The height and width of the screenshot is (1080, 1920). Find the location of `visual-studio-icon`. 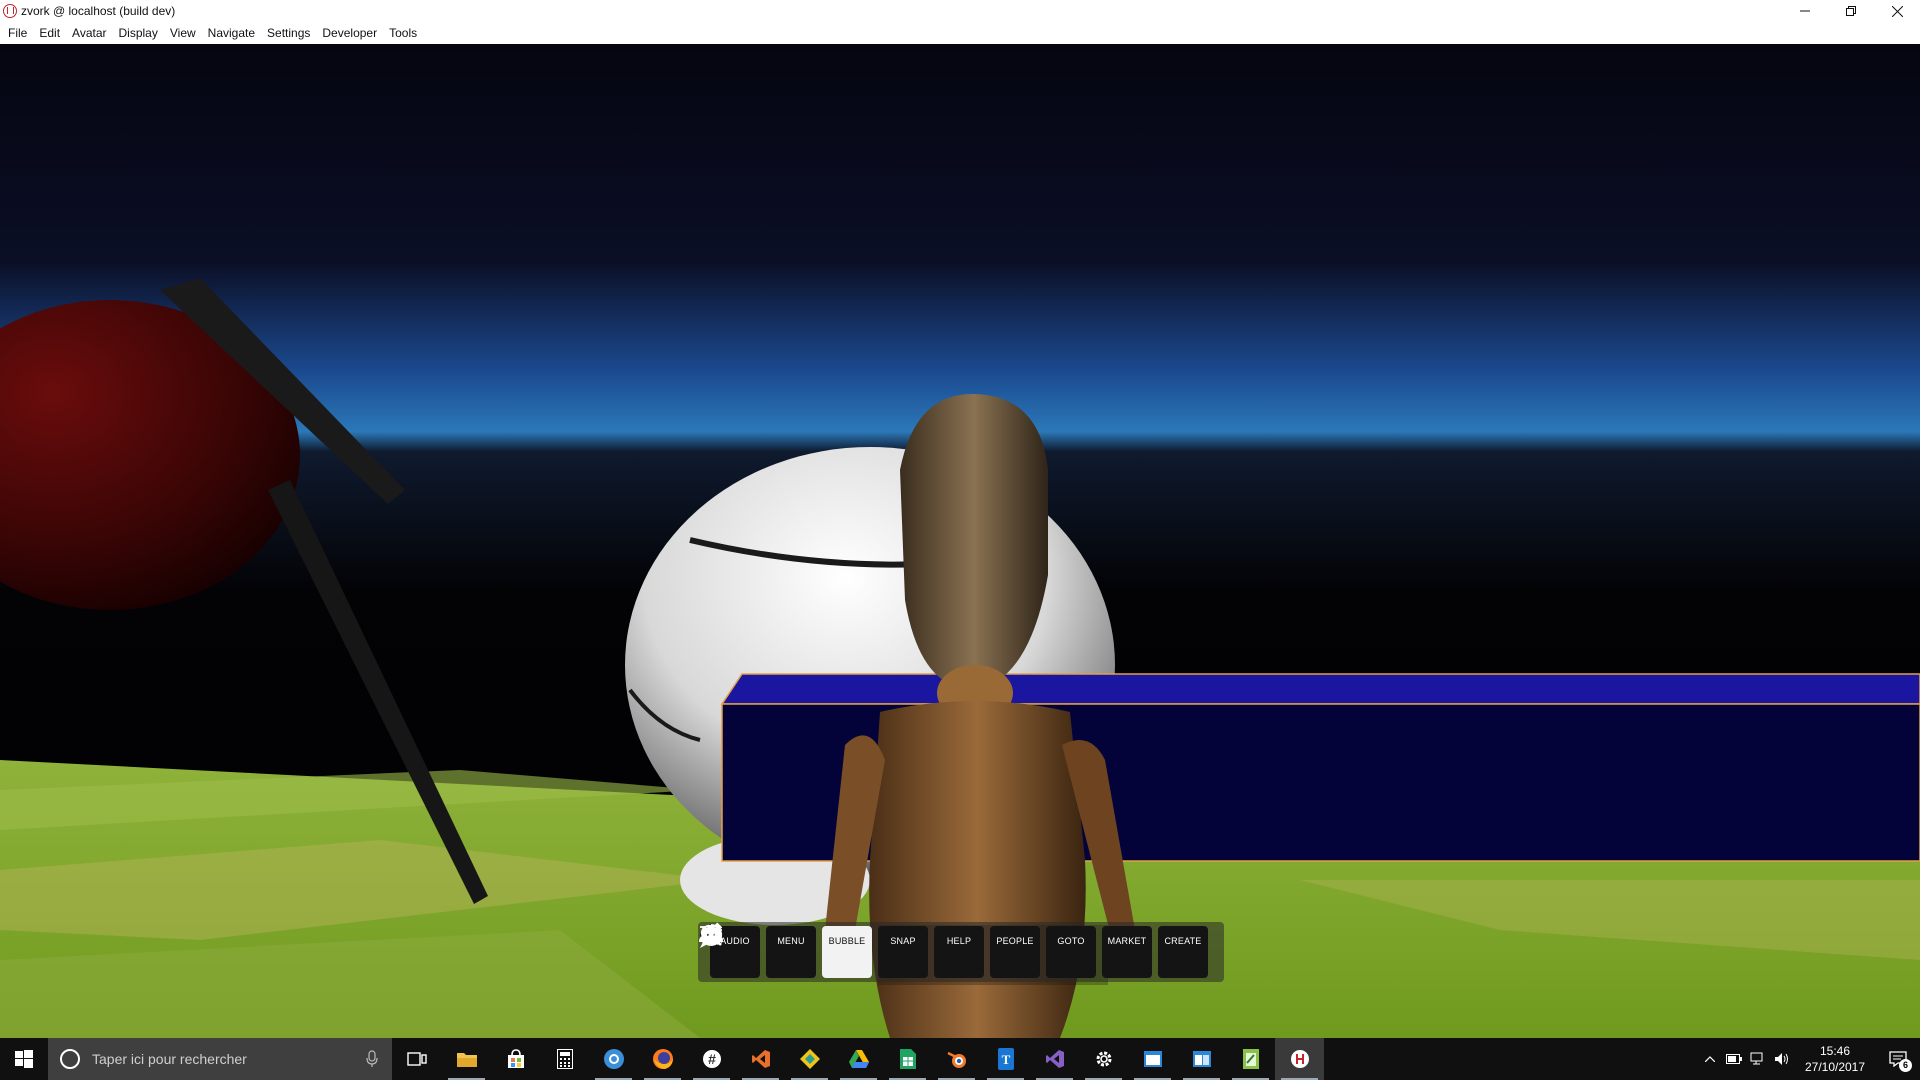

visual-studio-icon is located at coordinates (1054, 1059).